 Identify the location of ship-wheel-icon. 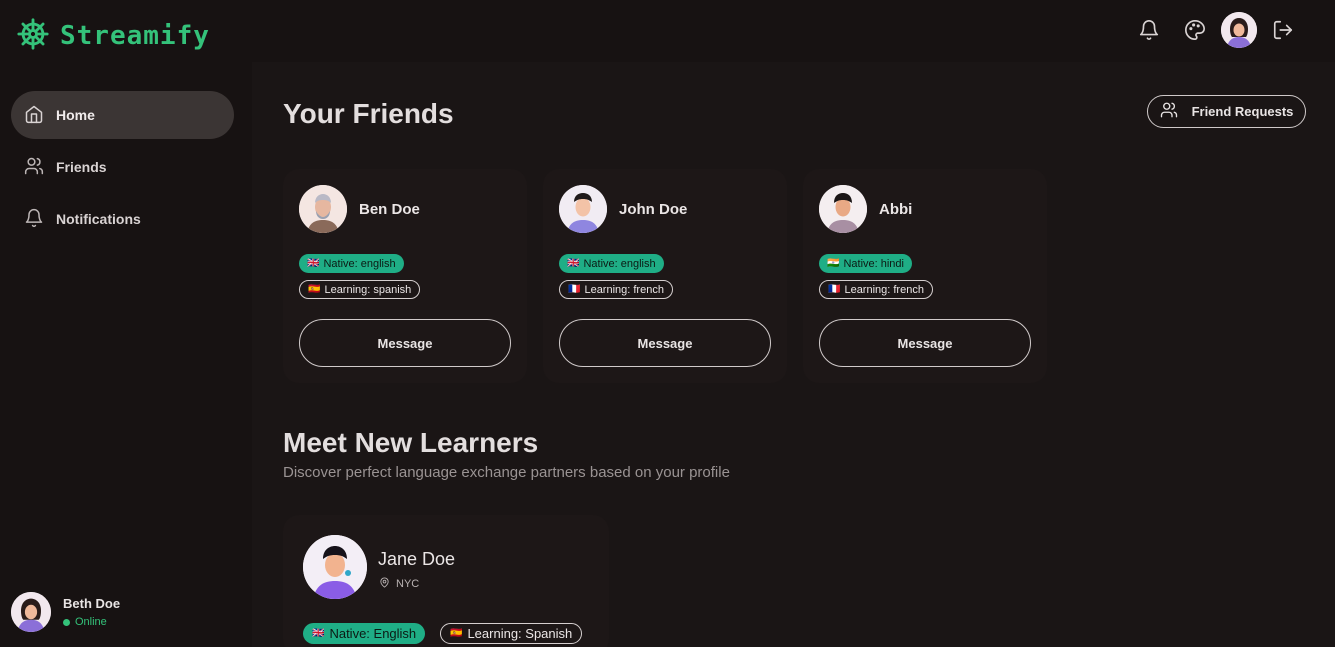
(33, 36).